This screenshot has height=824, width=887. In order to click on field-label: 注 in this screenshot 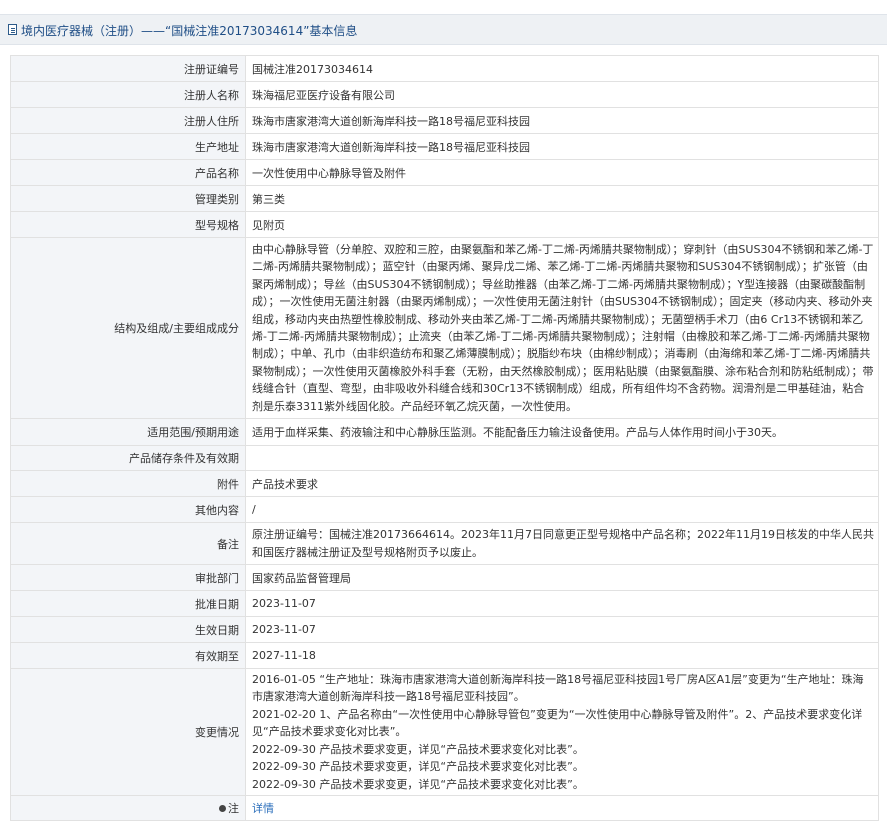, I will do `click(128, 808)`.